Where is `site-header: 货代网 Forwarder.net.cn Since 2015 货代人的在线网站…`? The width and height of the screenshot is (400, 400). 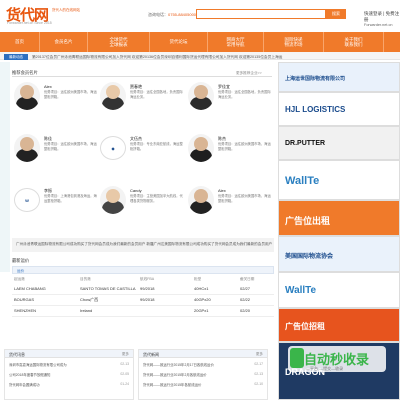
site-header: 货代网 Forwarder.net.cn Since 2015 货代人的在线网站… is located at coordinates (200, 16).